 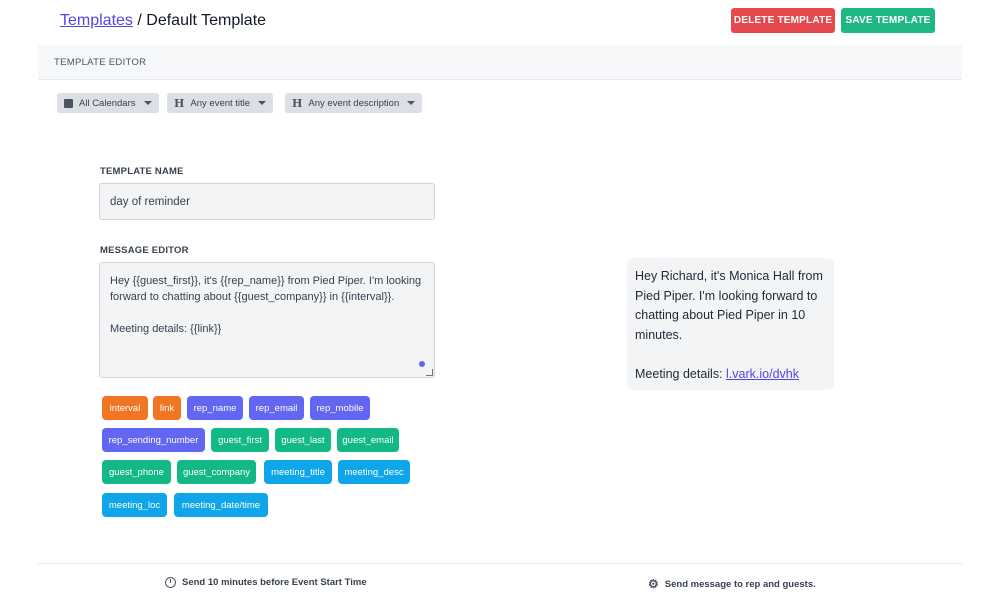 I want to click on tag-link: link, so click(x=167, y=408).